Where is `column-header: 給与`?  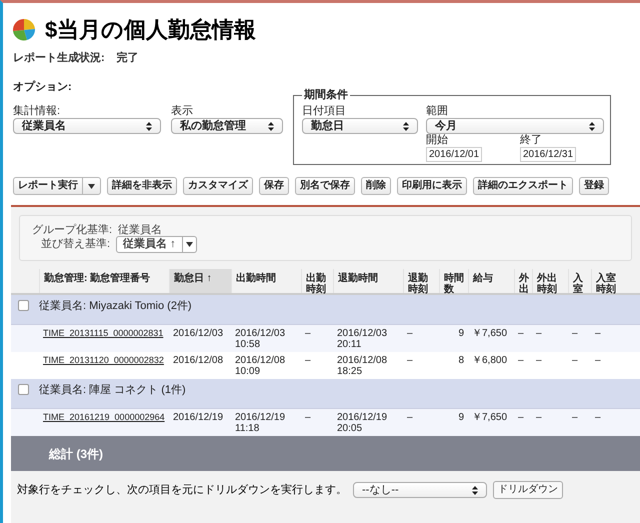 column-header: 給与 is located at coordinates (491, 281).